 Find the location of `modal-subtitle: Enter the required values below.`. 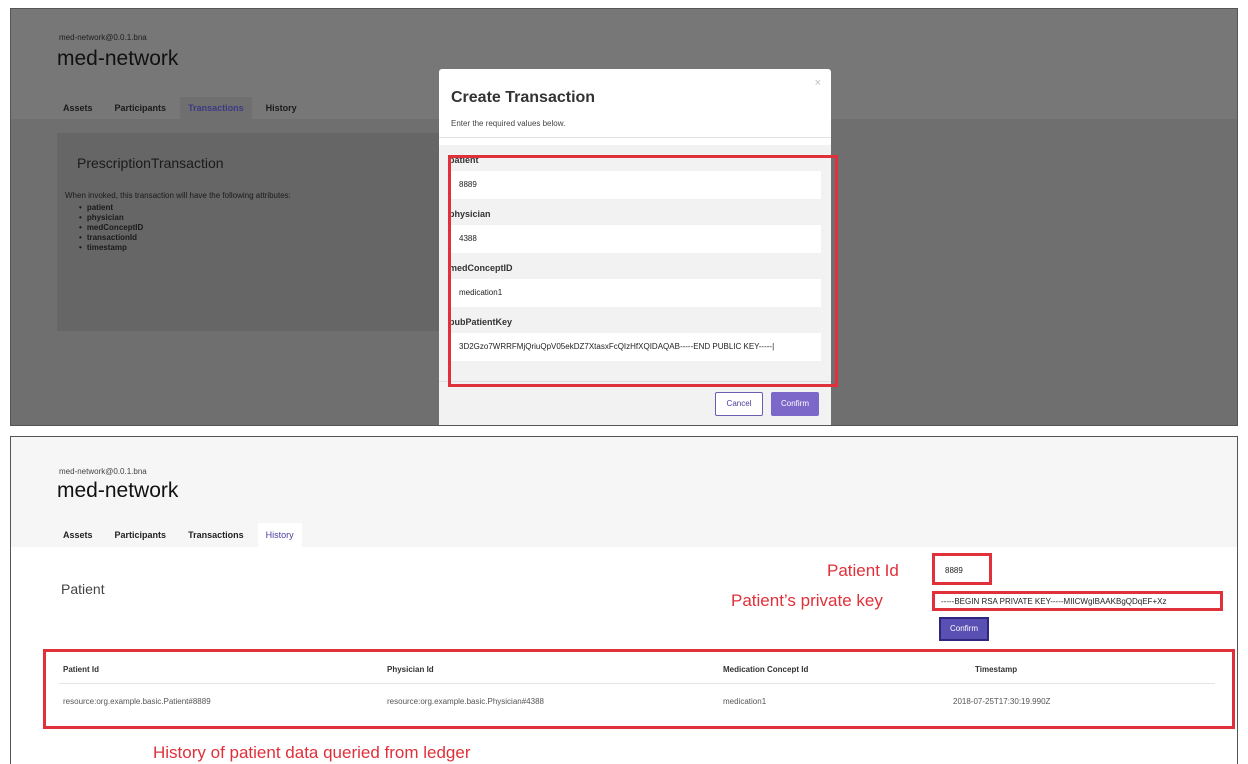

modal-subtitle: Enter the required values below. is located at coordinates (508, 123).